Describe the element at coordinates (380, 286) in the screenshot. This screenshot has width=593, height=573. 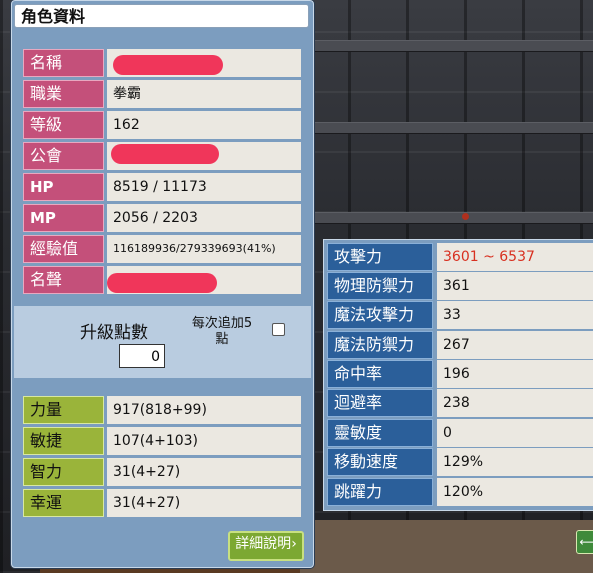
I see `phys-def-label: 物理防禦力` at that location.